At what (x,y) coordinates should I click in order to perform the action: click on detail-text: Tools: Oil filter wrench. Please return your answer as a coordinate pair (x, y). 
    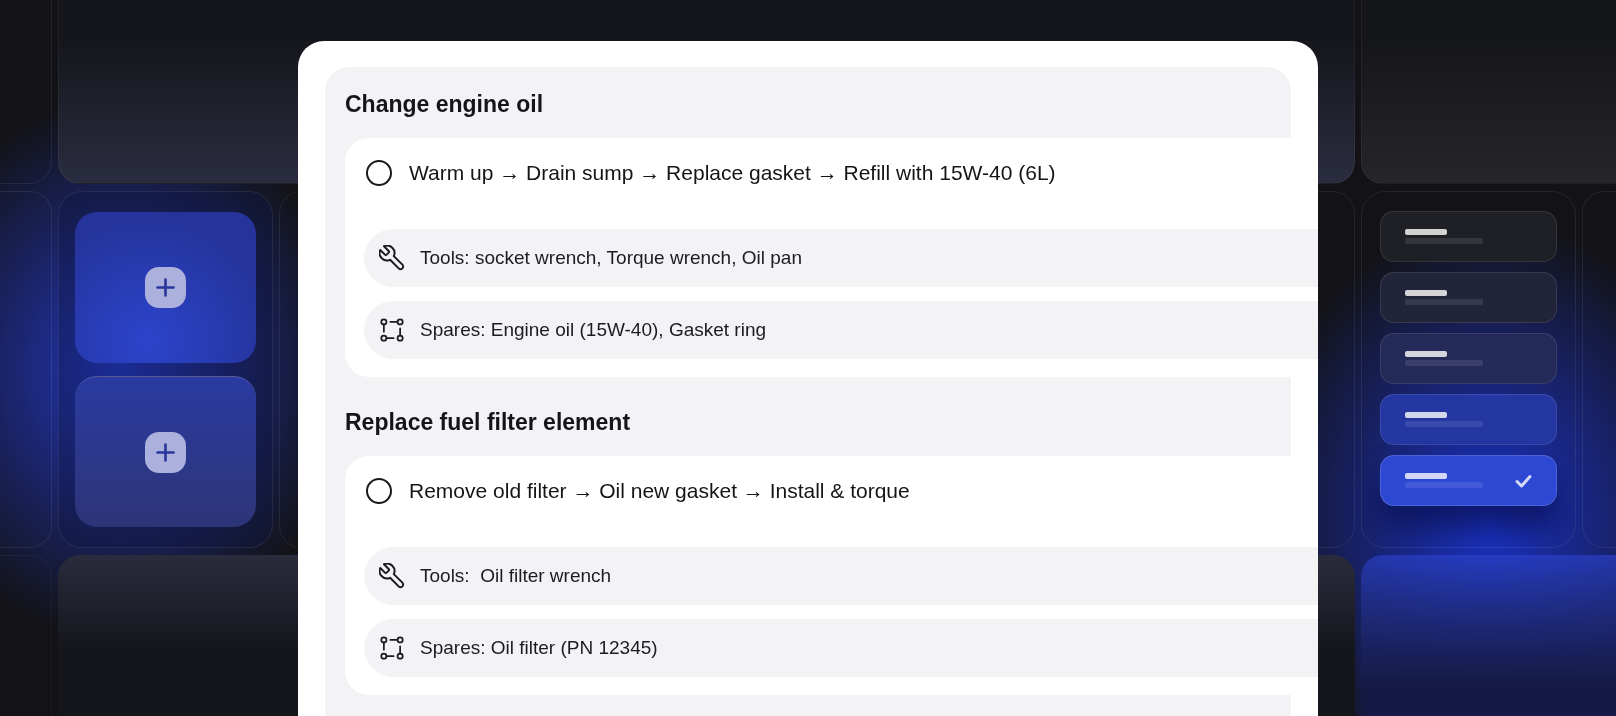
    Looking at the image, I should click on (516, 576).